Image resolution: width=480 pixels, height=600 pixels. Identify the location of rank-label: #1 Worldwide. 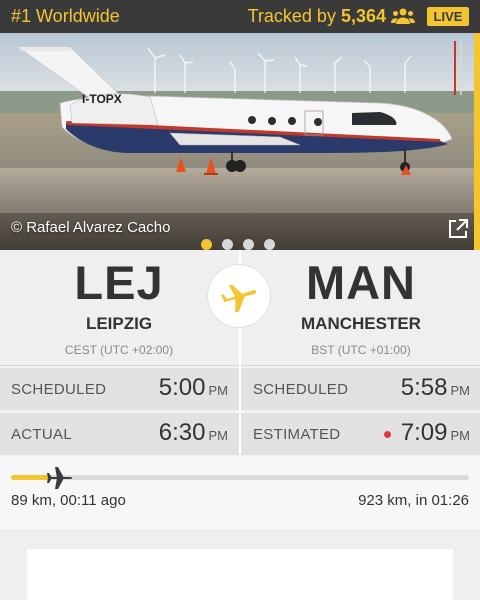
(65, 16).